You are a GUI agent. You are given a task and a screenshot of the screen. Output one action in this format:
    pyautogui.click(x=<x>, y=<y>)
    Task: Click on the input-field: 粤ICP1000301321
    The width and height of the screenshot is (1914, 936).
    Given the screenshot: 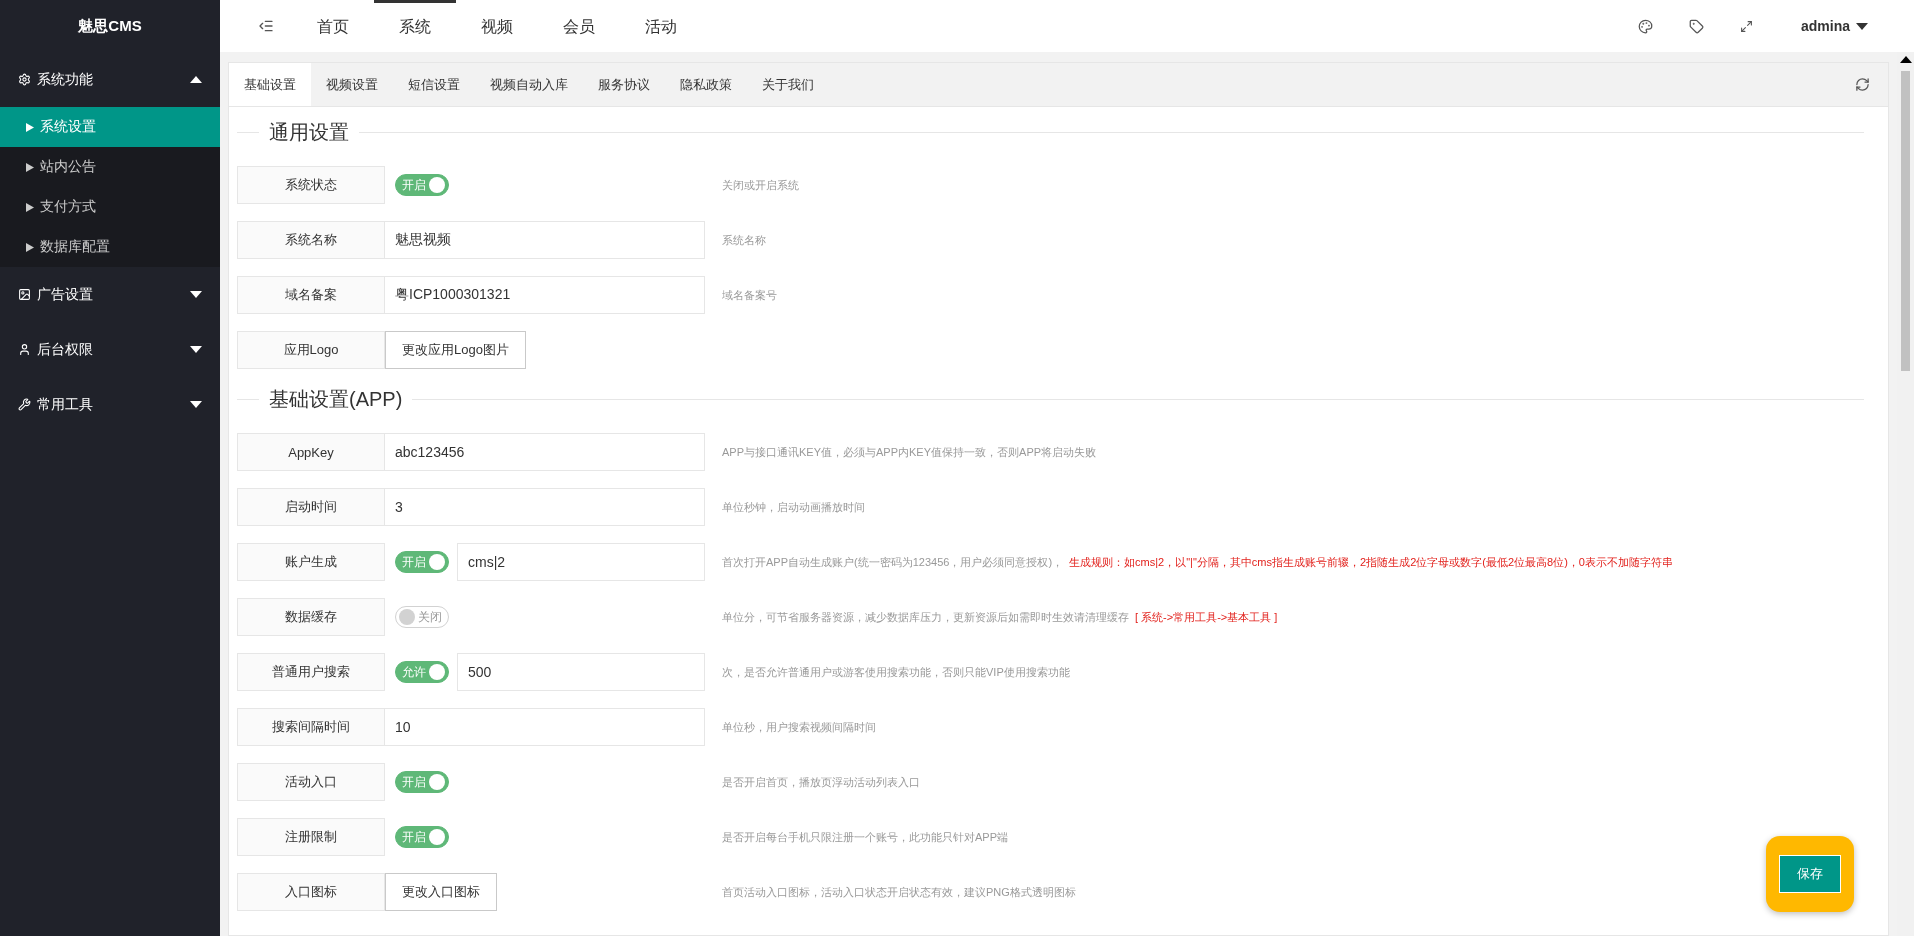 What is the action you would take?
    pyautogui.click(x=545, y=295)
    